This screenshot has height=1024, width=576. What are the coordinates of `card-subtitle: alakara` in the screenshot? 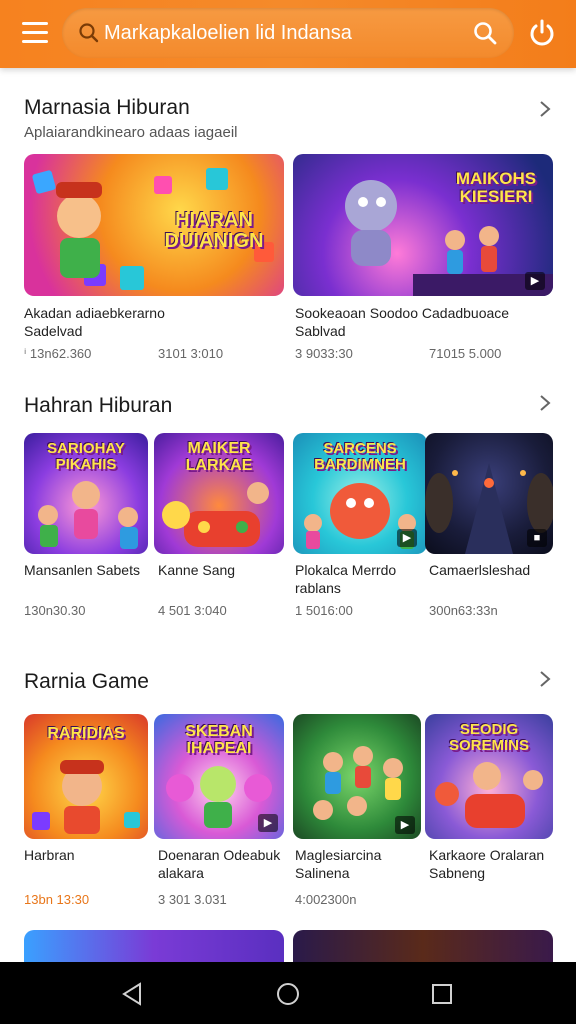 It's located at (181, 873).